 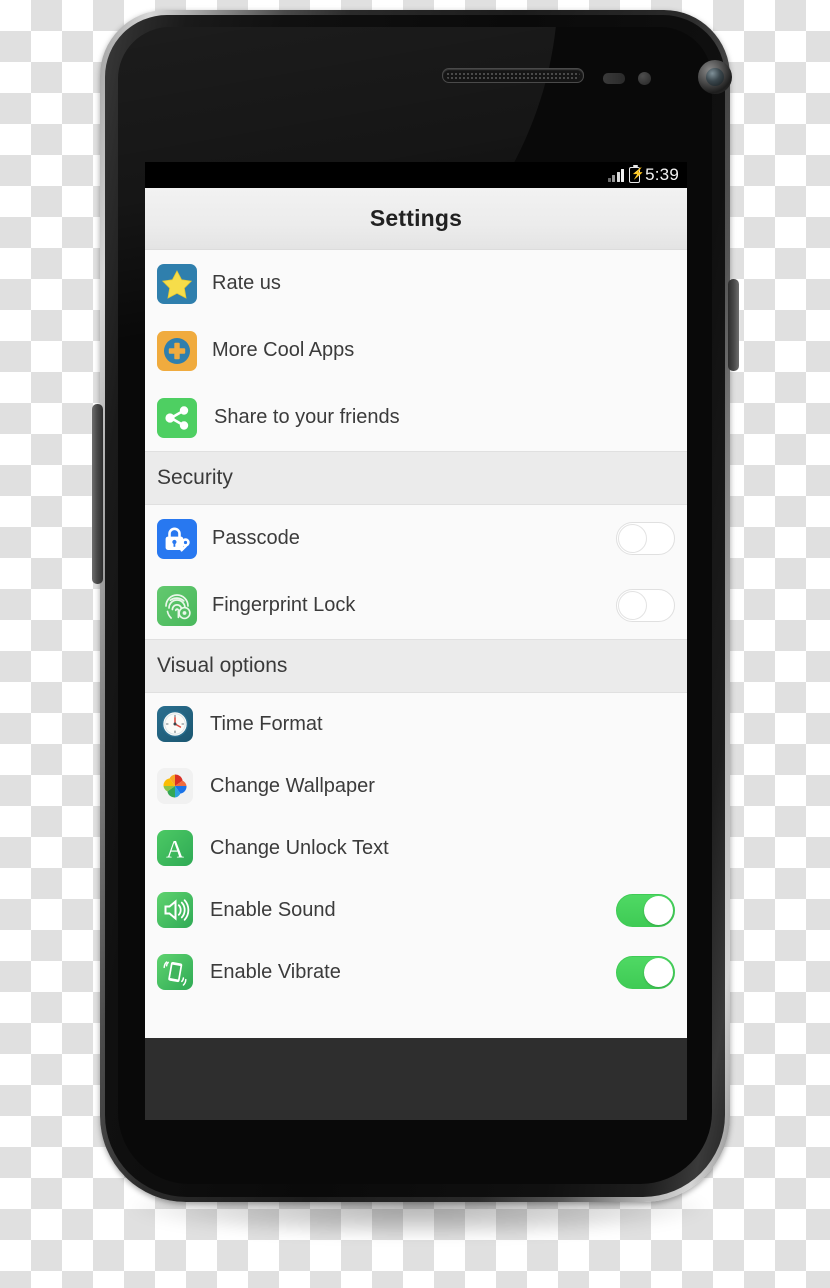 What do you see at coordinates (614, 78) in the screenshot?
I see `proximity-sensor-icon` at bounding box center [614, 78].